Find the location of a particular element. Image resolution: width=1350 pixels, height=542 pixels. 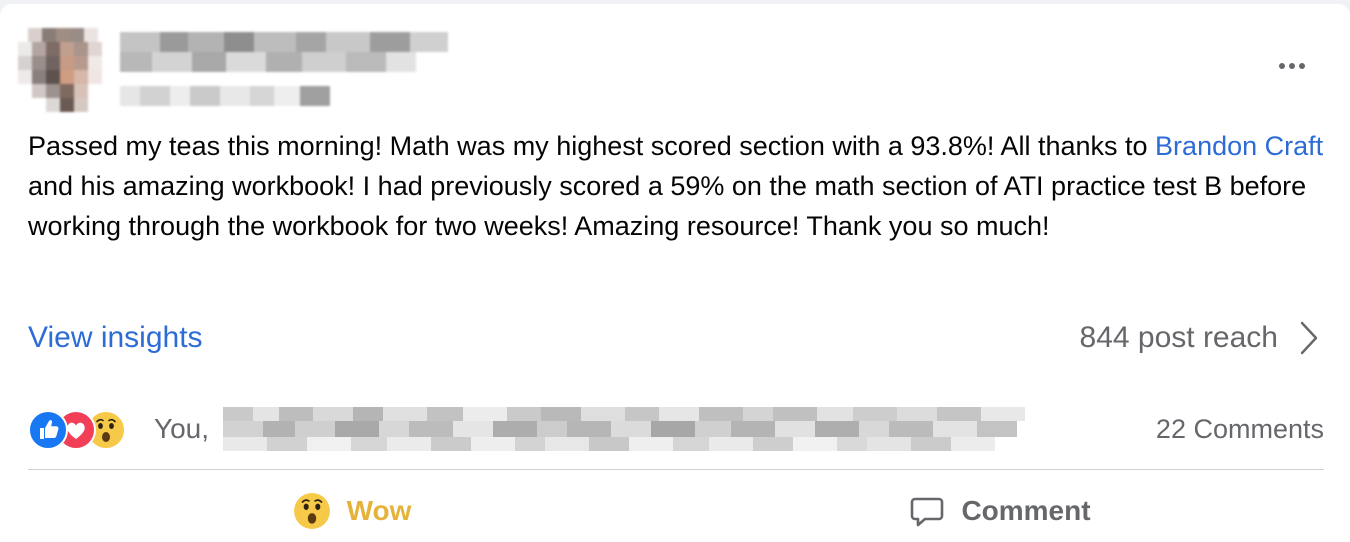

wow-icon is located at coordinates (311, 511).